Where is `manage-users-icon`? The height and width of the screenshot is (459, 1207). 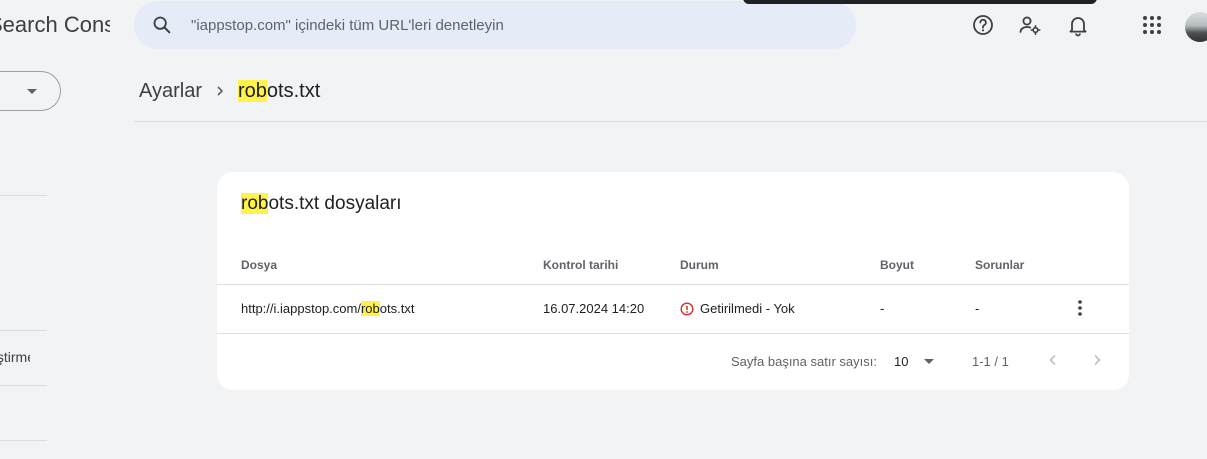
manage-users-icon is located at coordinates (1030, 26).